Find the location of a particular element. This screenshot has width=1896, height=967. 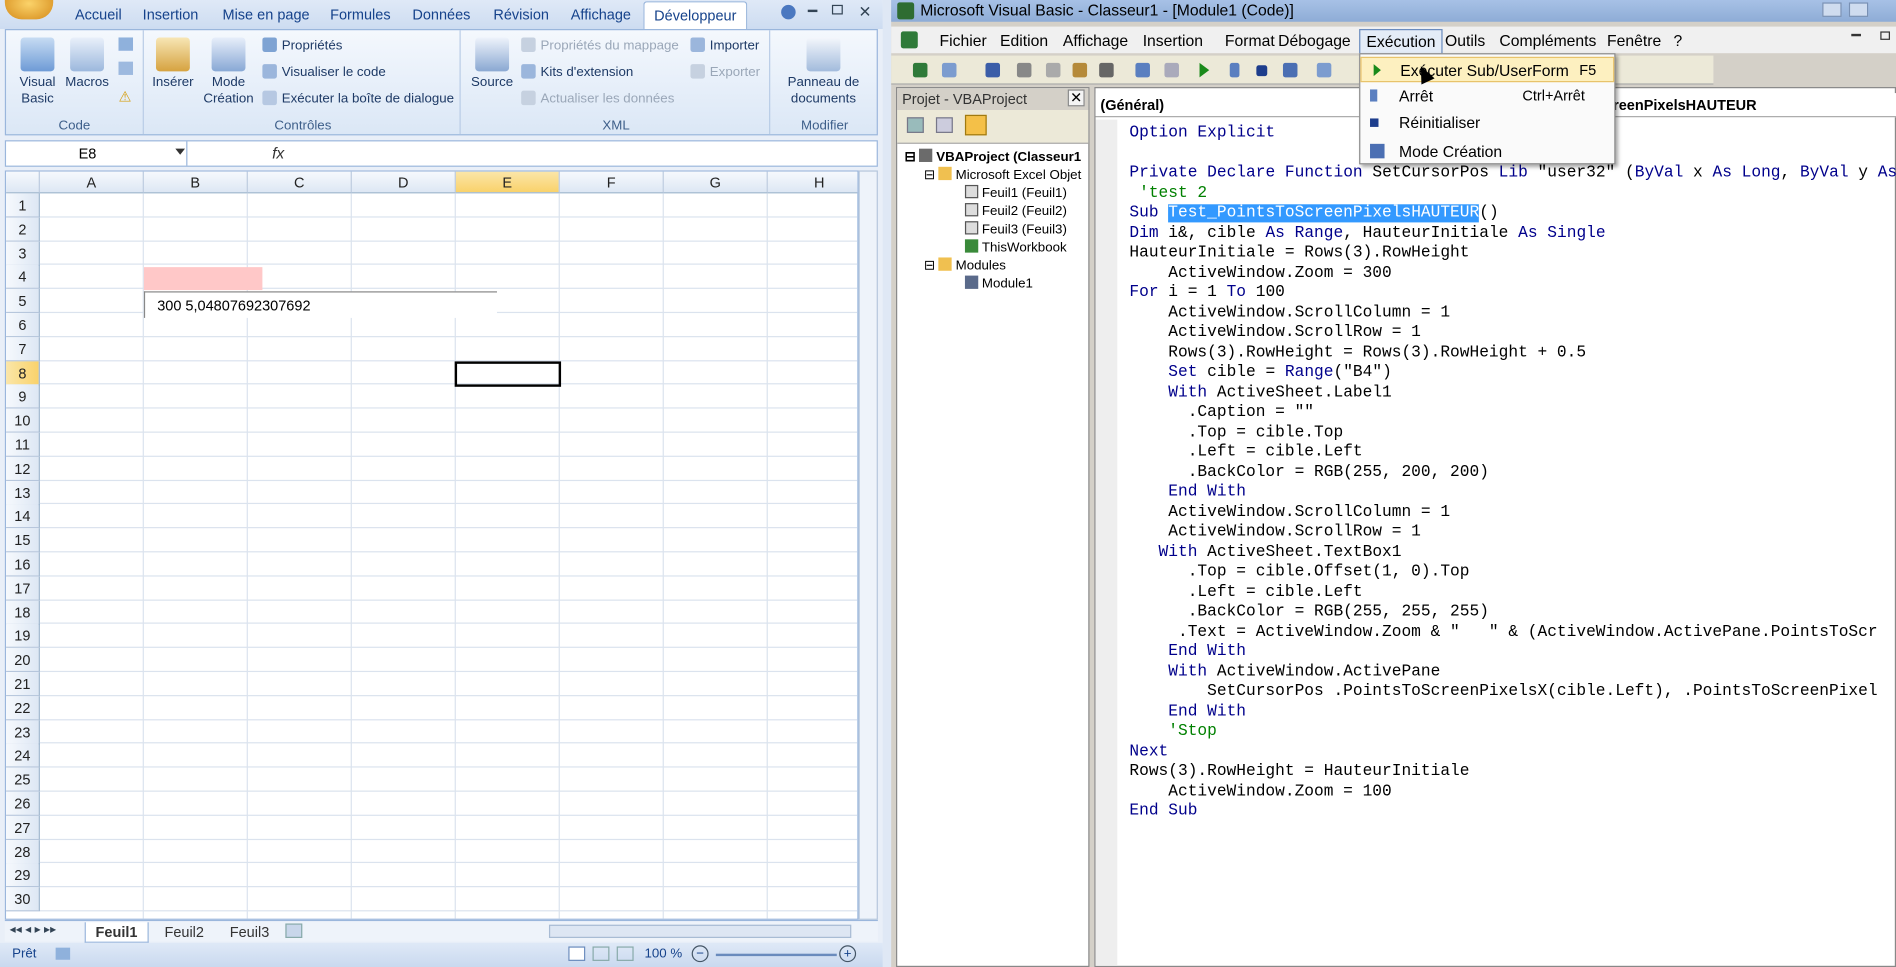

column-header-h: H is located at coordinates (812, 182).